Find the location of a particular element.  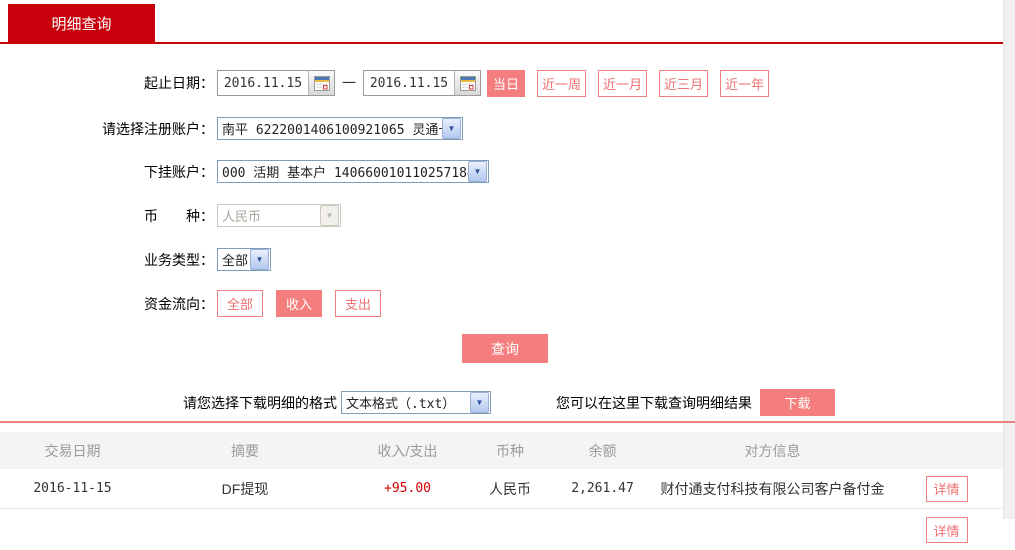

register-account-select: 南平 6222001406100921065 灵通卡 ▼ is located at coordinates (340, 128).